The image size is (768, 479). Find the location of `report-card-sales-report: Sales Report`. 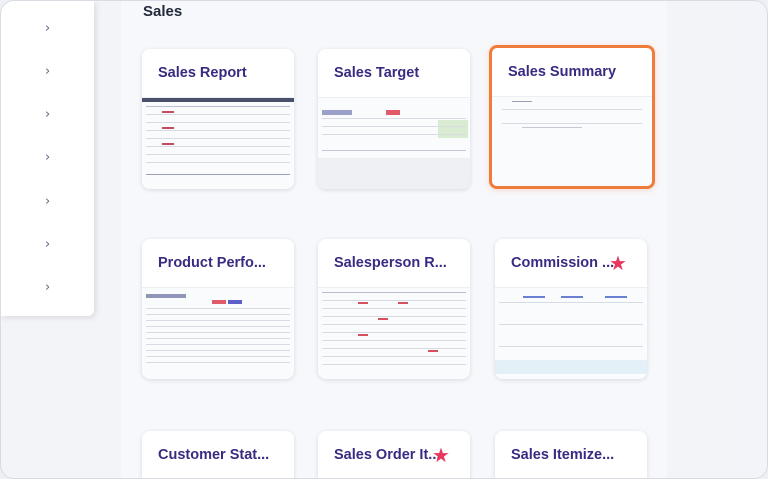

report-card-sales-report: Sales Report is located at coordinates (218, 119).